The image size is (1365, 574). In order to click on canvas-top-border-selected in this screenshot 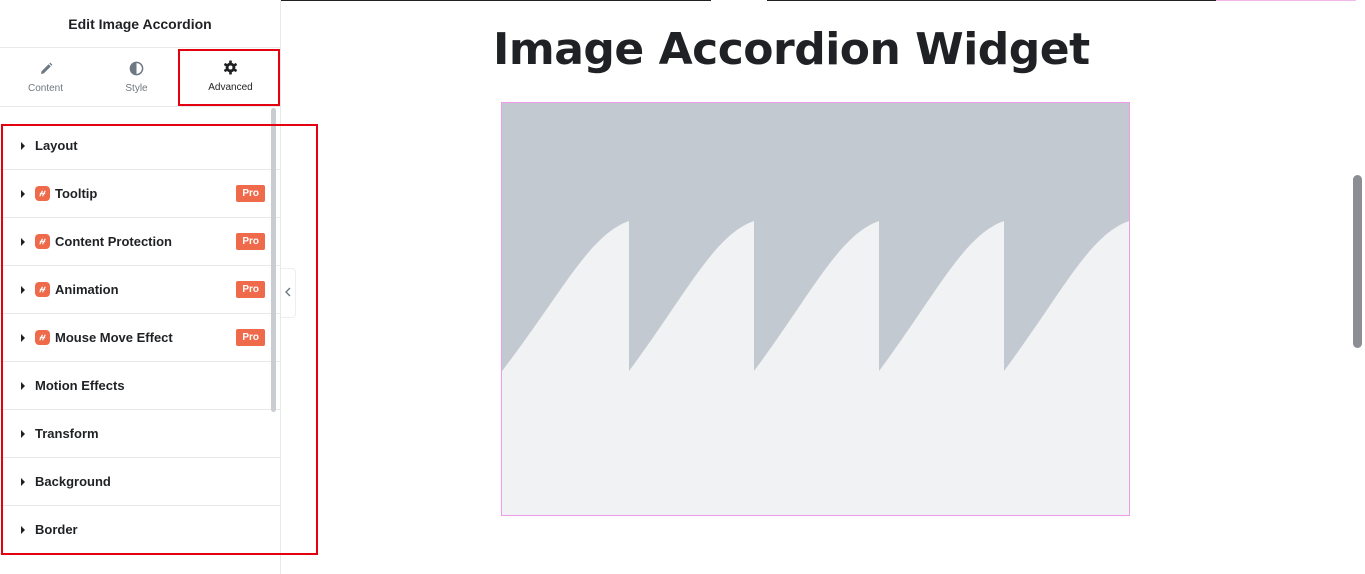, I will do `click(1286, 0)`.